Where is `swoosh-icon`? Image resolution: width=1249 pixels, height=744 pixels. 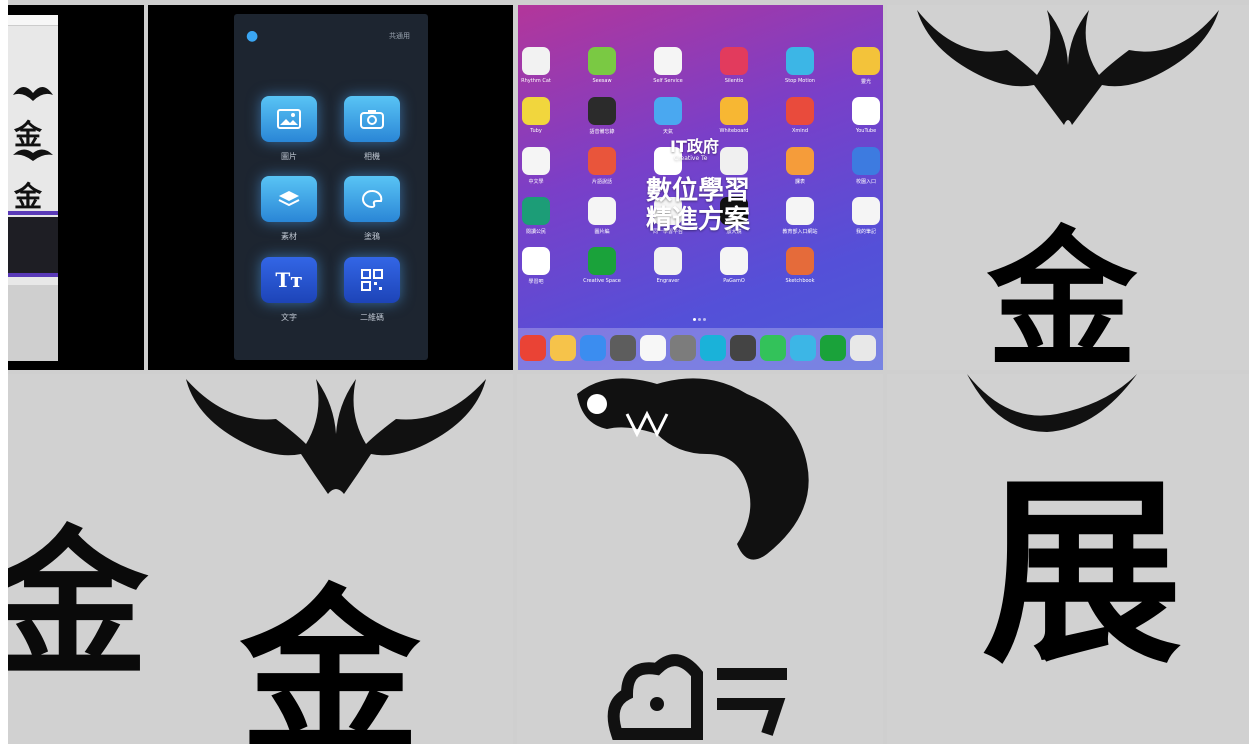
swoosh-icon is located at coordinates (1052, 403).